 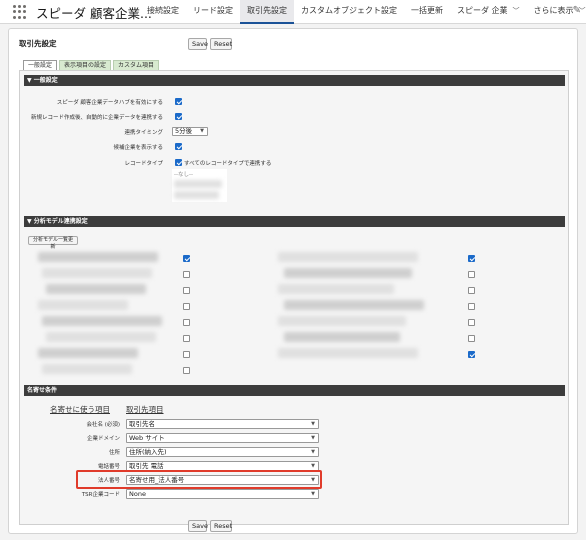 I want to click on matching-field-value: Web サイト, so click(x=147, y=438).